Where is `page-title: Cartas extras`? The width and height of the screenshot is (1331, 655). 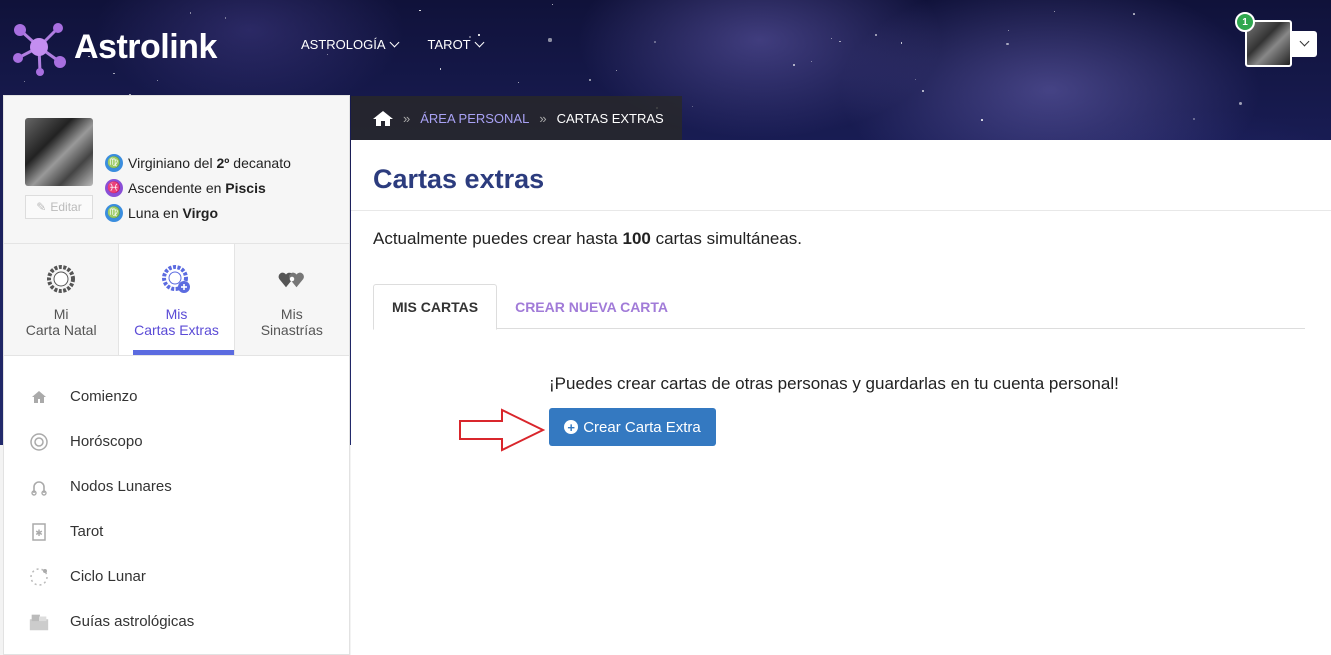
page-title: Cartas extras is located at coordinates (459, 179).